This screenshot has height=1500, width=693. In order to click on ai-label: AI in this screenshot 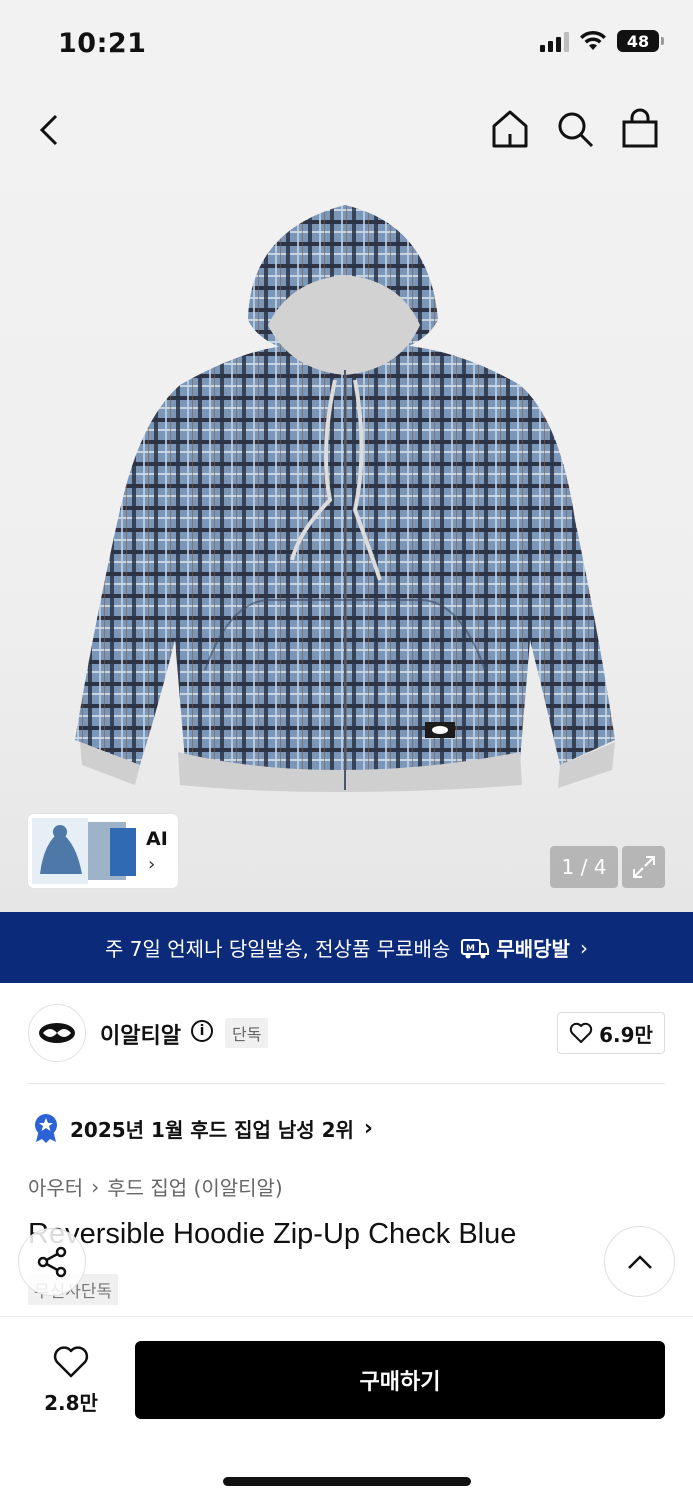, I will do `click(157, 839)`.